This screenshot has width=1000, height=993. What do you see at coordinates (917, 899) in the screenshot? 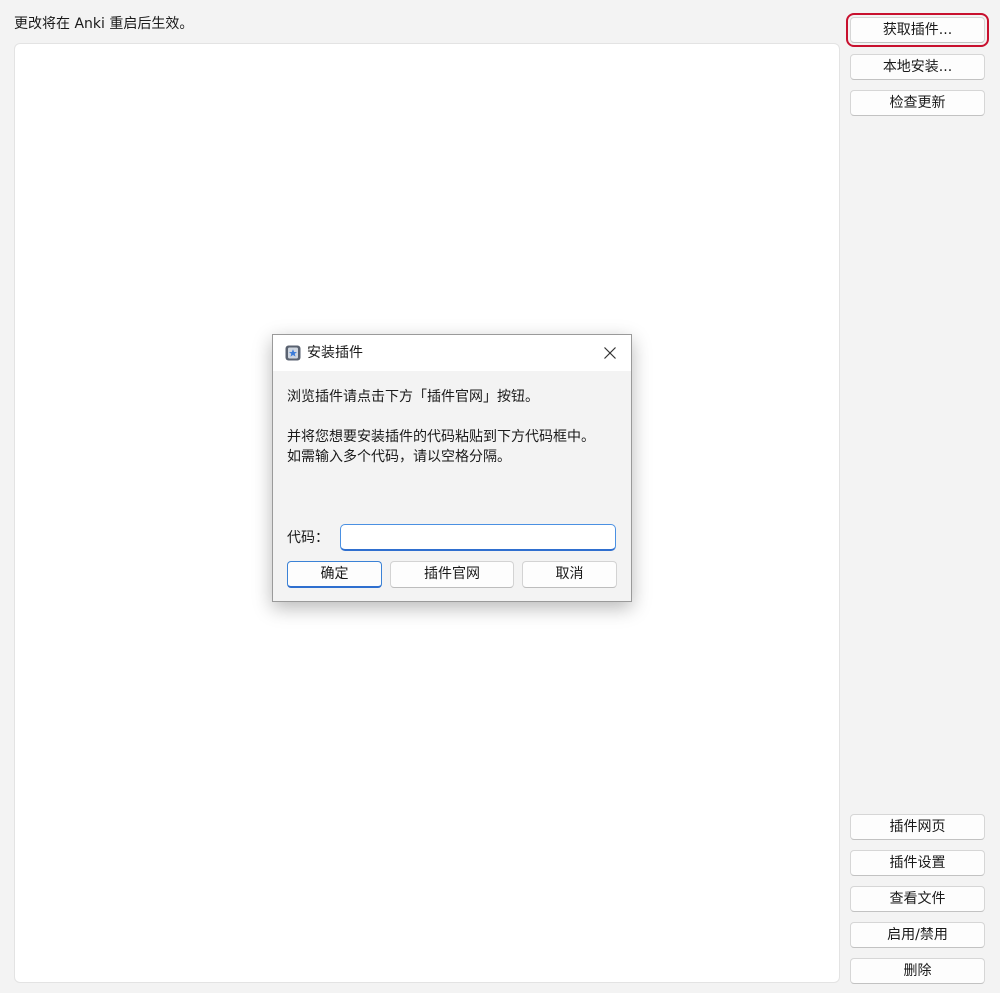
I see `view-files-button: 查看文件` at bounding box center [917, 899].